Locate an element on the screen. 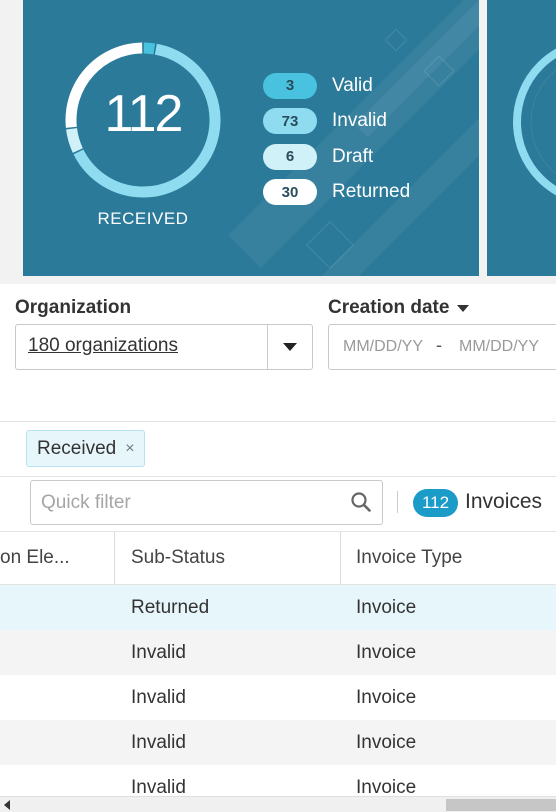 The width and height of the screenshot is (556, 812). legend-label: Draft is located at coordinates (353, 156).